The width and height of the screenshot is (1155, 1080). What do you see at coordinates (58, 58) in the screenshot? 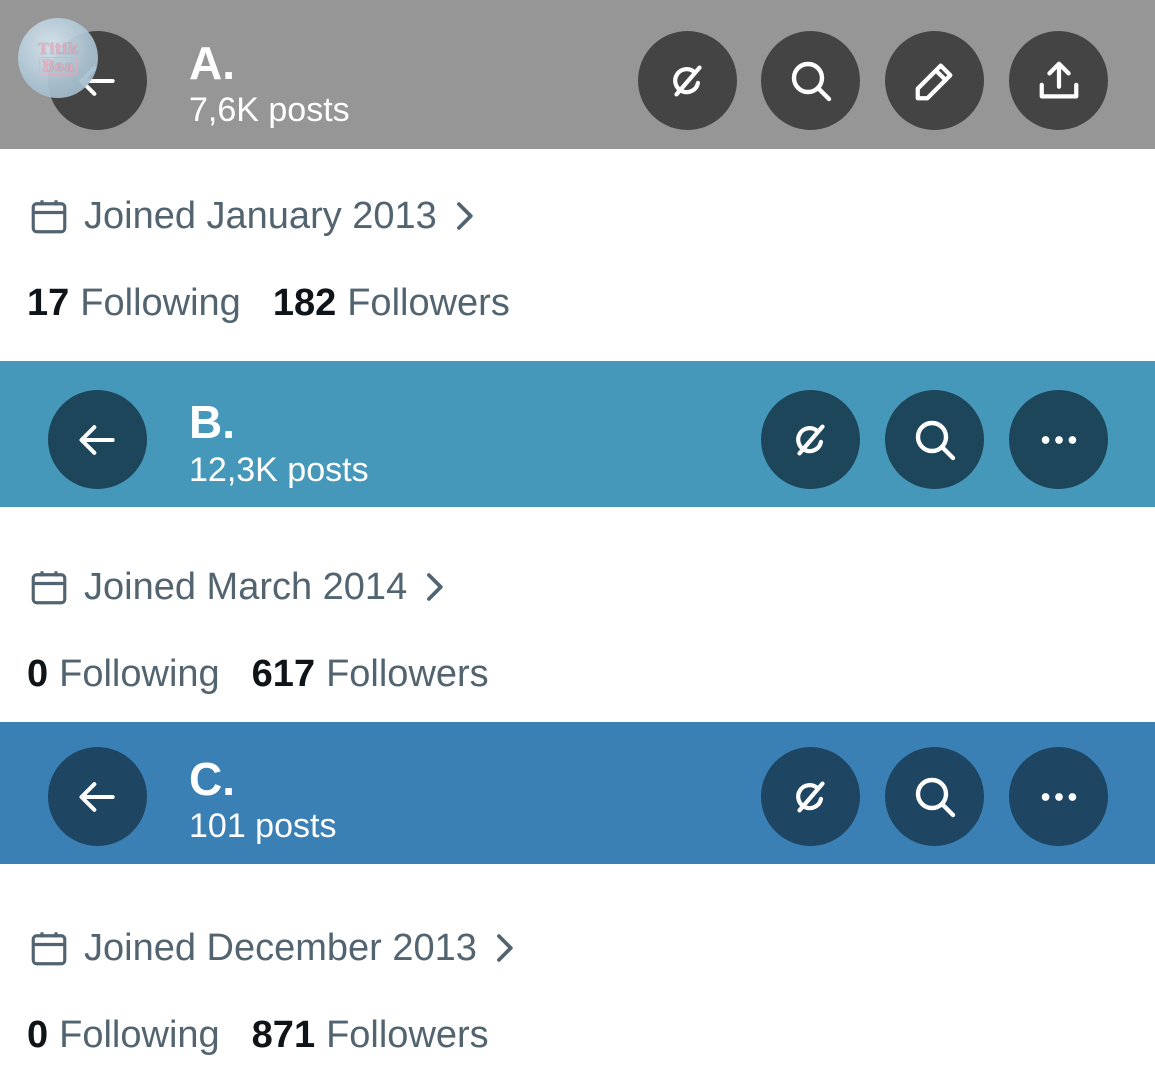
I see `watermark-logo: Titik Bea` at bounding box center [58, 58].